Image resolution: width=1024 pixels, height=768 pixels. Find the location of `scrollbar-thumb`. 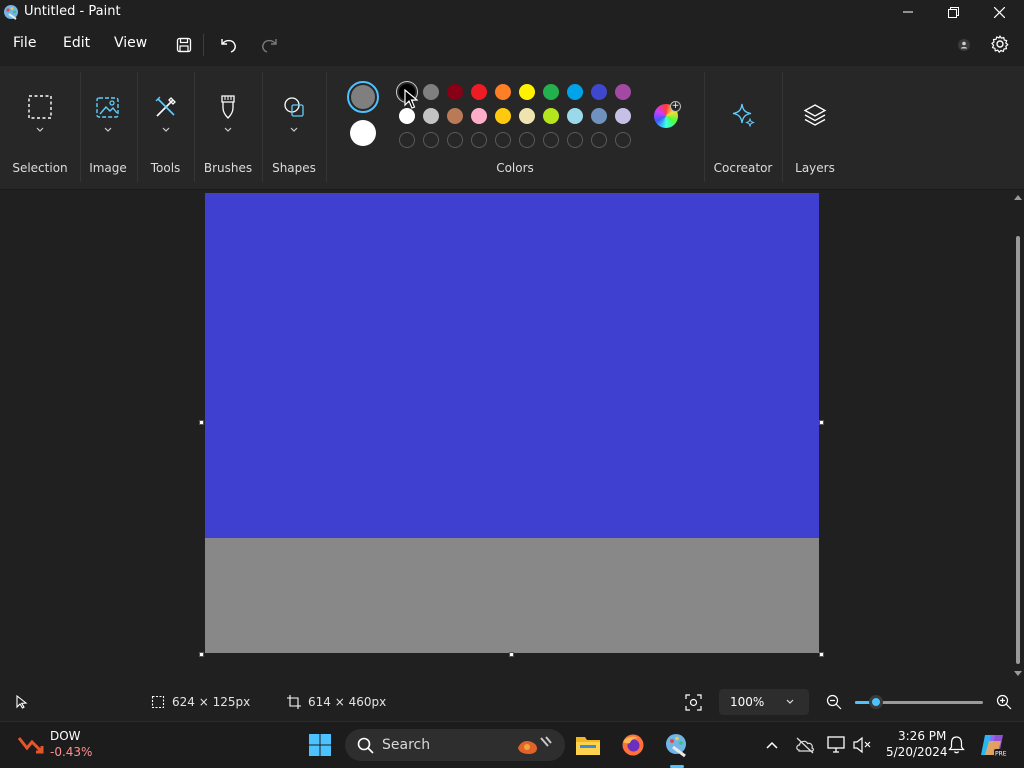

scrollbar-thumb is located at coordinates (1018, 450).